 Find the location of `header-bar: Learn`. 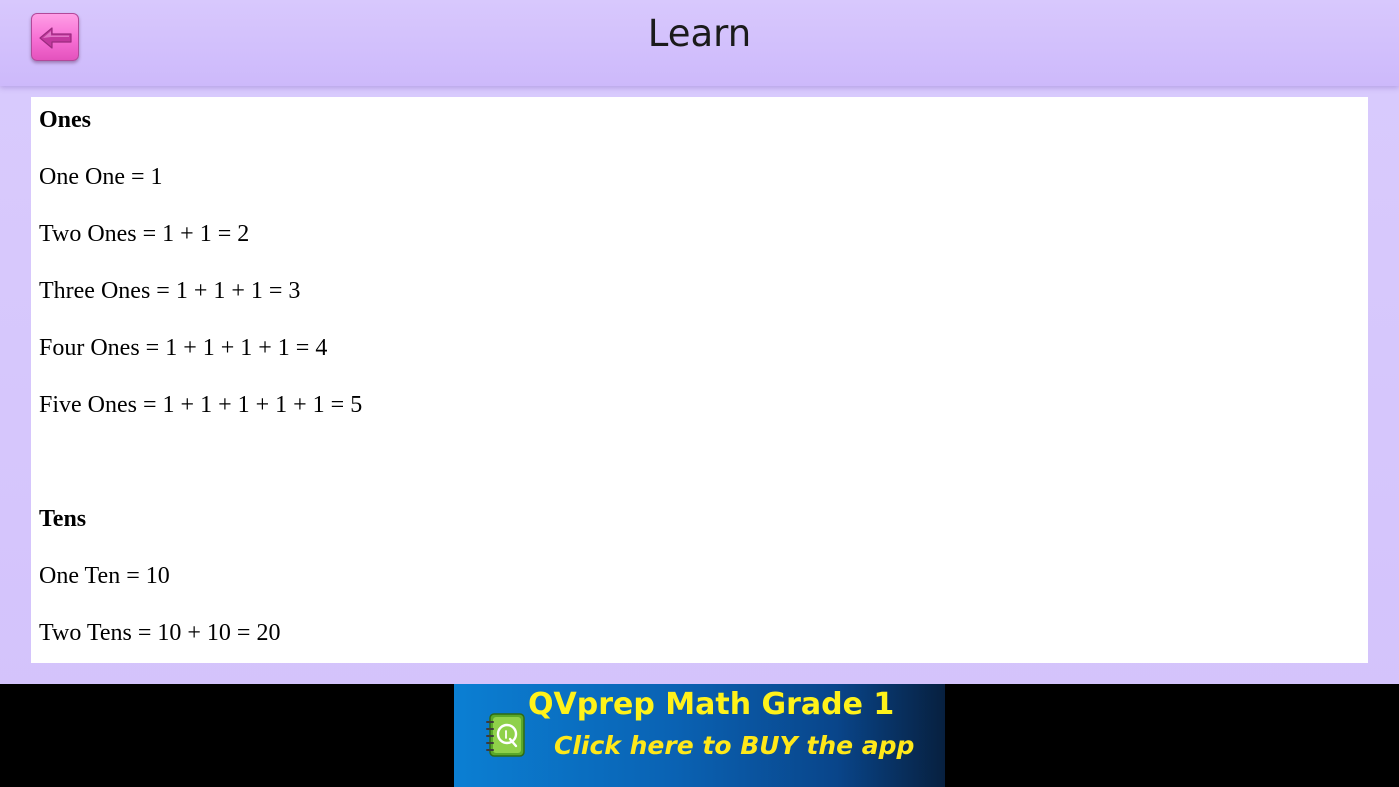

header-bar: Learn is located at coordinates (699, 43).